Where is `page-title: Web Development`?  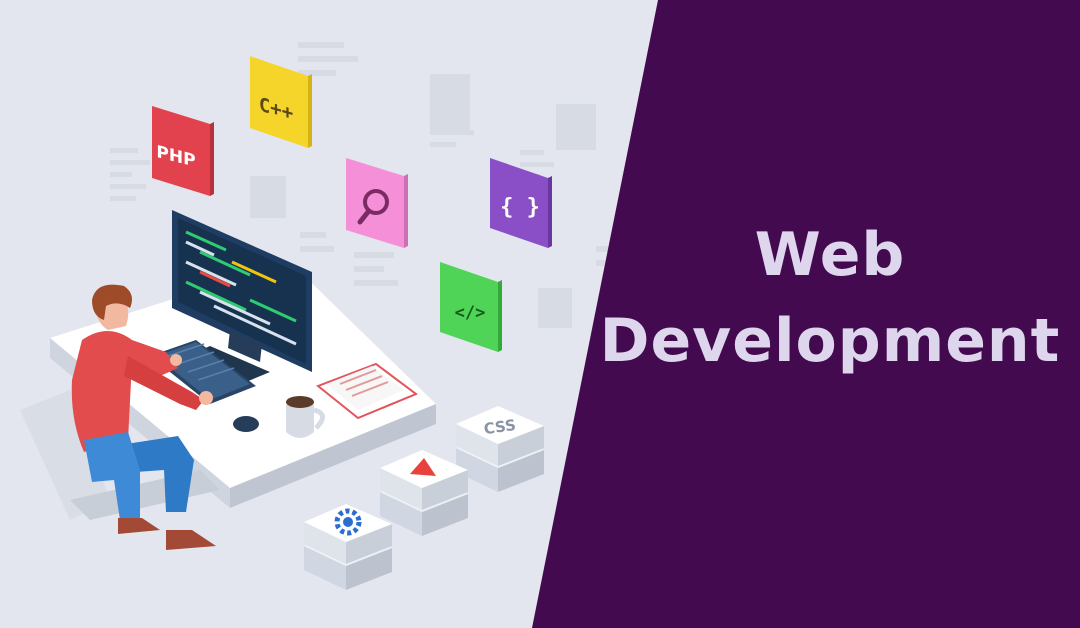
page-title: Web Development is located at coordinates (830, 298).